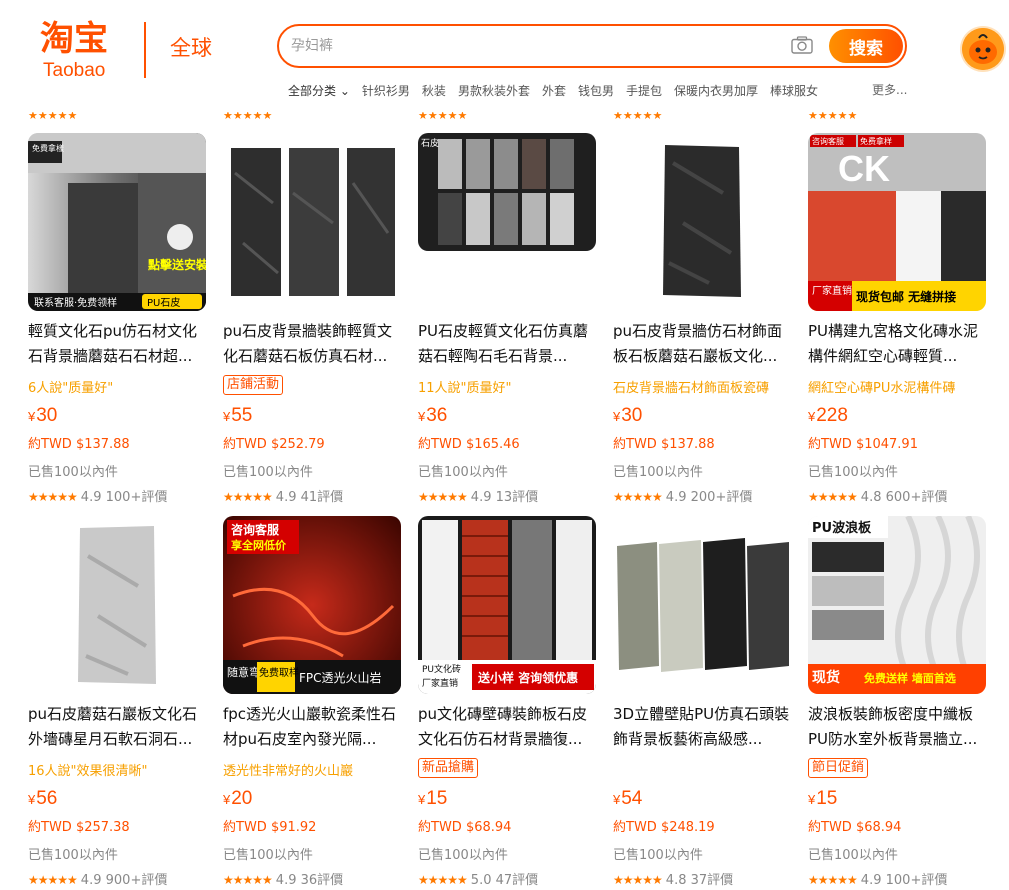  I want to click on image-text: PU波浪板, so click(842, 528).